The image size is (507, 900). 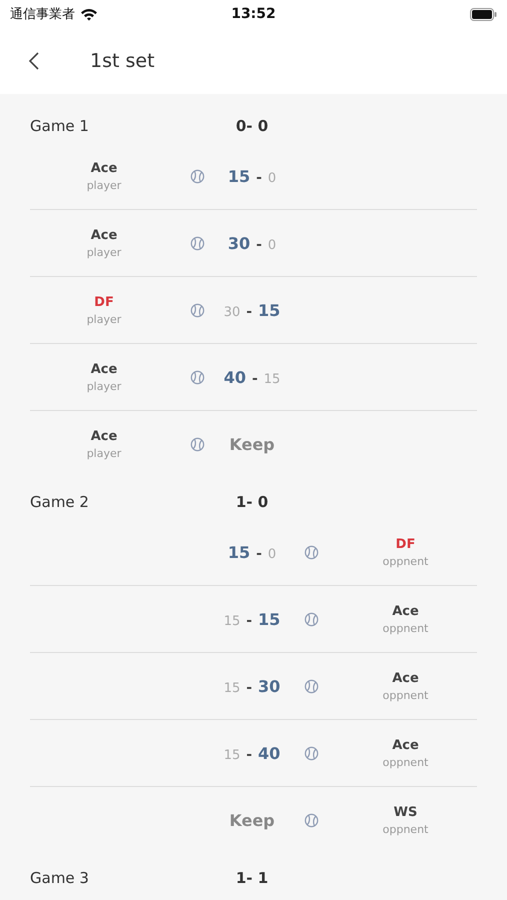 What do you see at coordinates (42, 14) in the screenshot?
I see `carrier-name: 通信事業者` at bounding box center [42, 14].